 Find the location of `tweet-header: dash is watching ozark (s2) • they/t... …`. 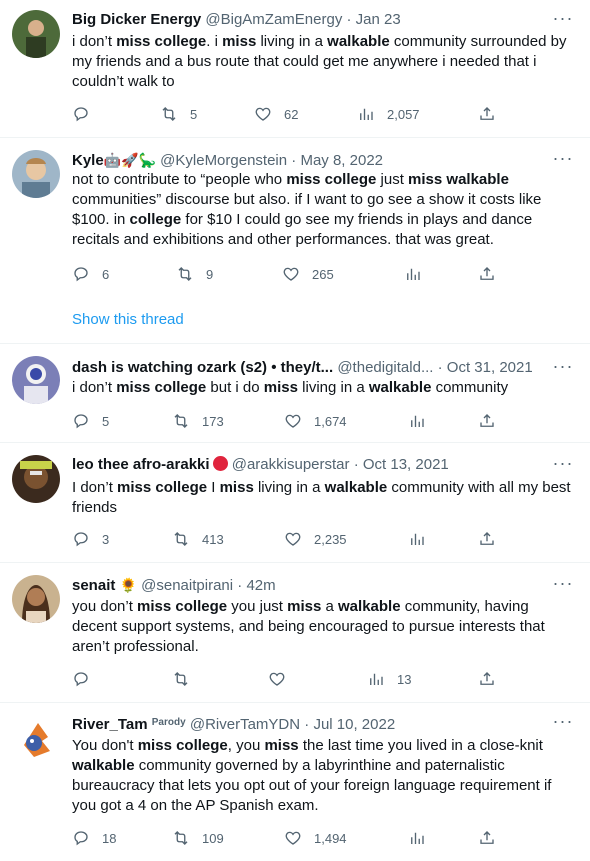

tweet-header: dash is watching ozark (s2) • they/t... … is located at coordinates (309, 368).